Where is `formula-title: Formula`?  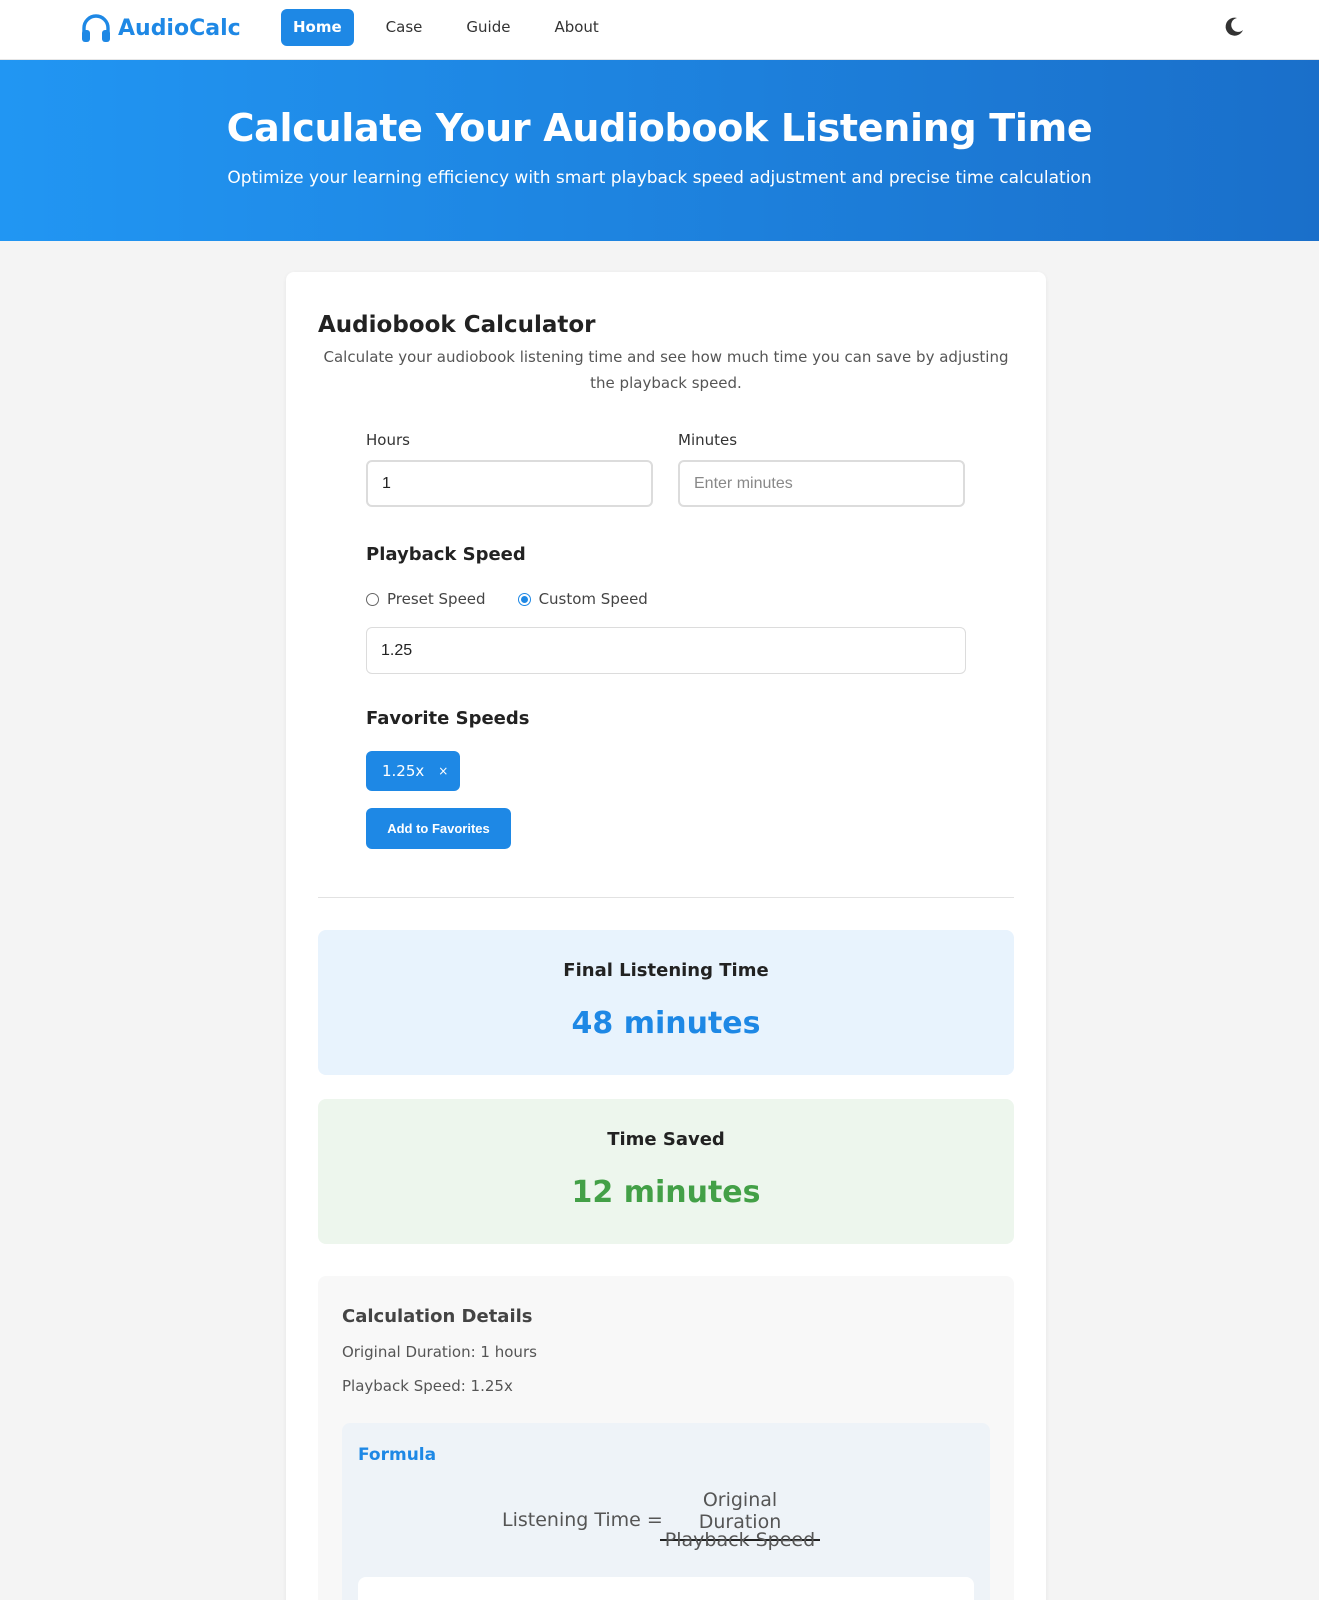 formula-title: Formula is located at coordinates (397, 1455).